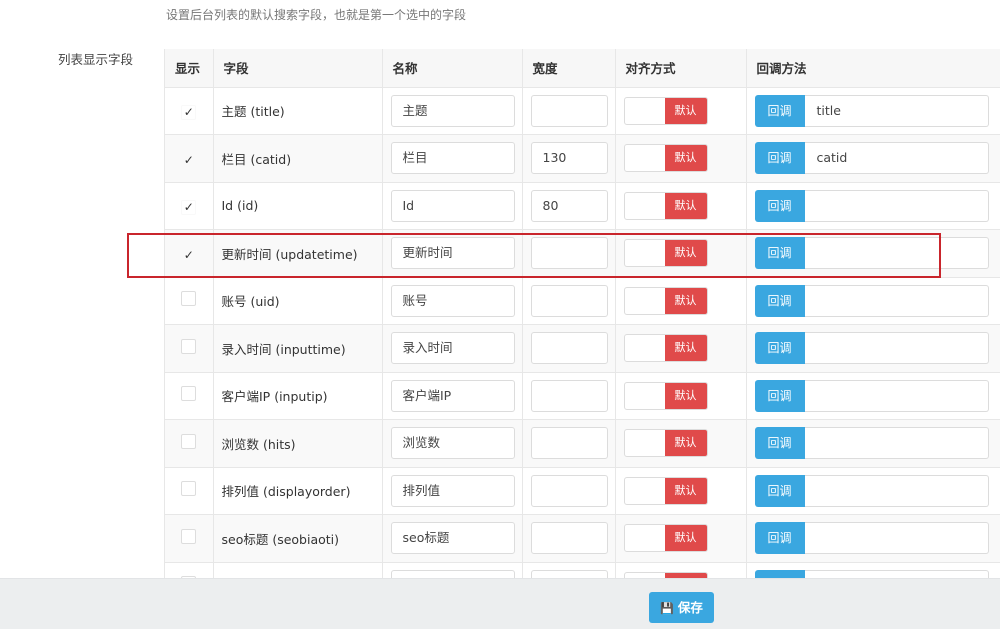 The width and height of the screenshot is (1000, 629). I want to click on table-row: 浏览数 (hits) 浏览数 默认 回调, so click(582, 444).